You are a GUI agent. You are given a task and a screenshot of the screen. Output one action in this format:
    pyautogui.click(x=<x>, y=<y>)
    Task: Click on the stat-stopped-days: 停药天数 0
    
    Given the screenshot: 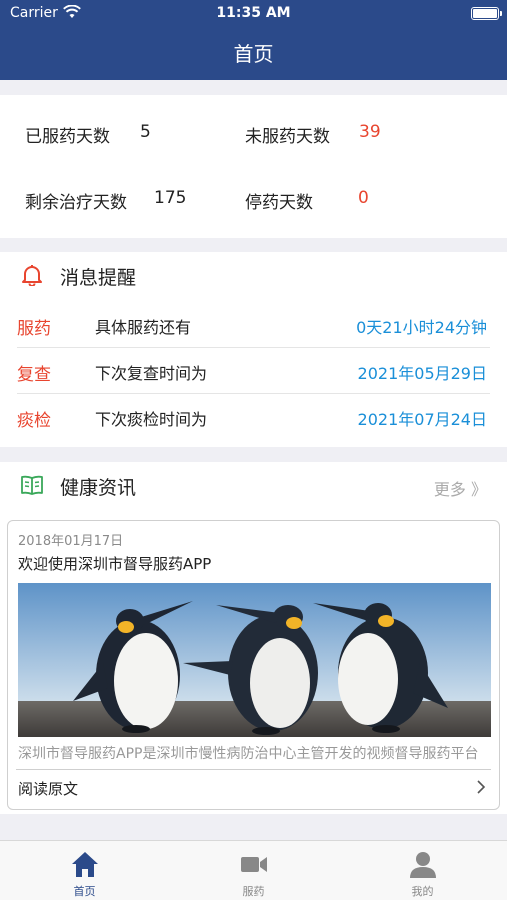 What is the action you would take?
    pyautogui.click(x=307, y=200)
    